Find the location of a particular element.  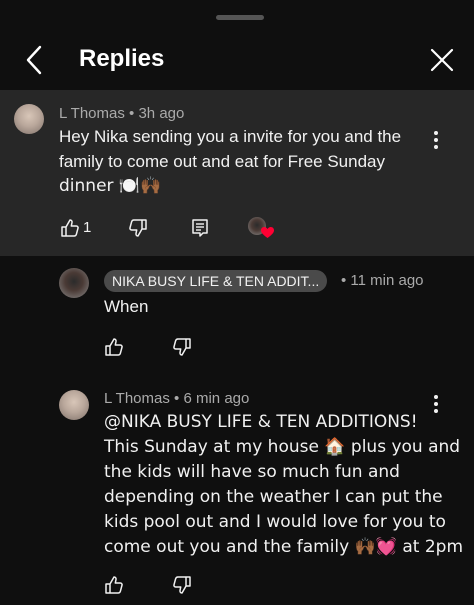

more-options-button is located at coordinates (436, 140).